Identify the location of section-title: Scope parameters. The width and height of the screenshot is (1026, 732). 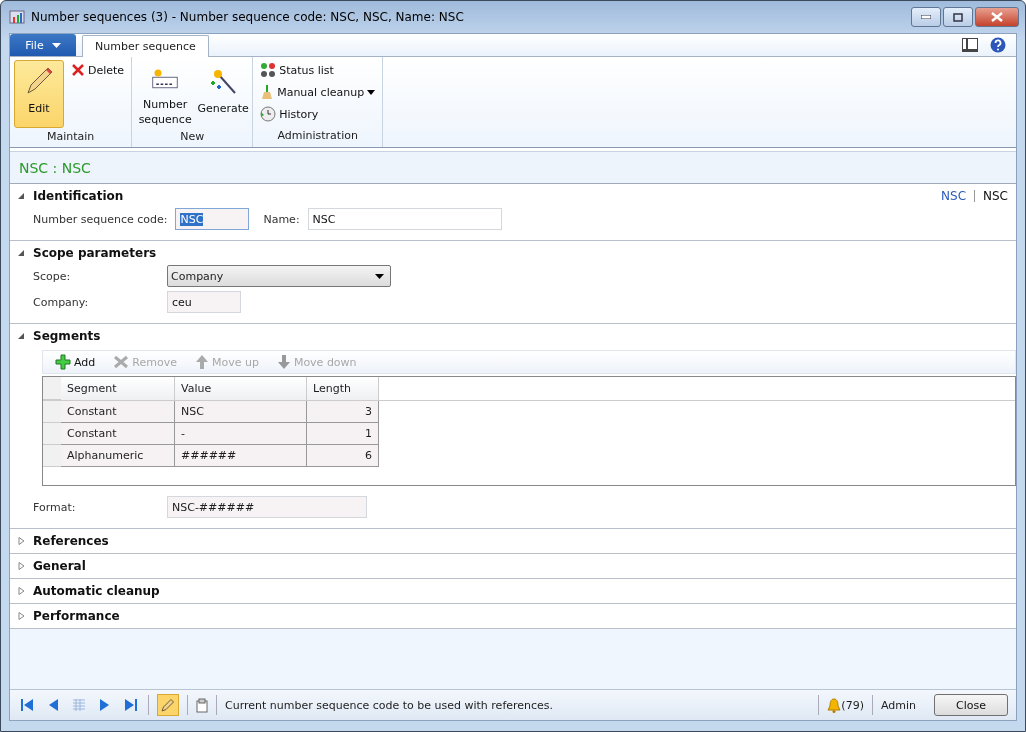
(95, 253).